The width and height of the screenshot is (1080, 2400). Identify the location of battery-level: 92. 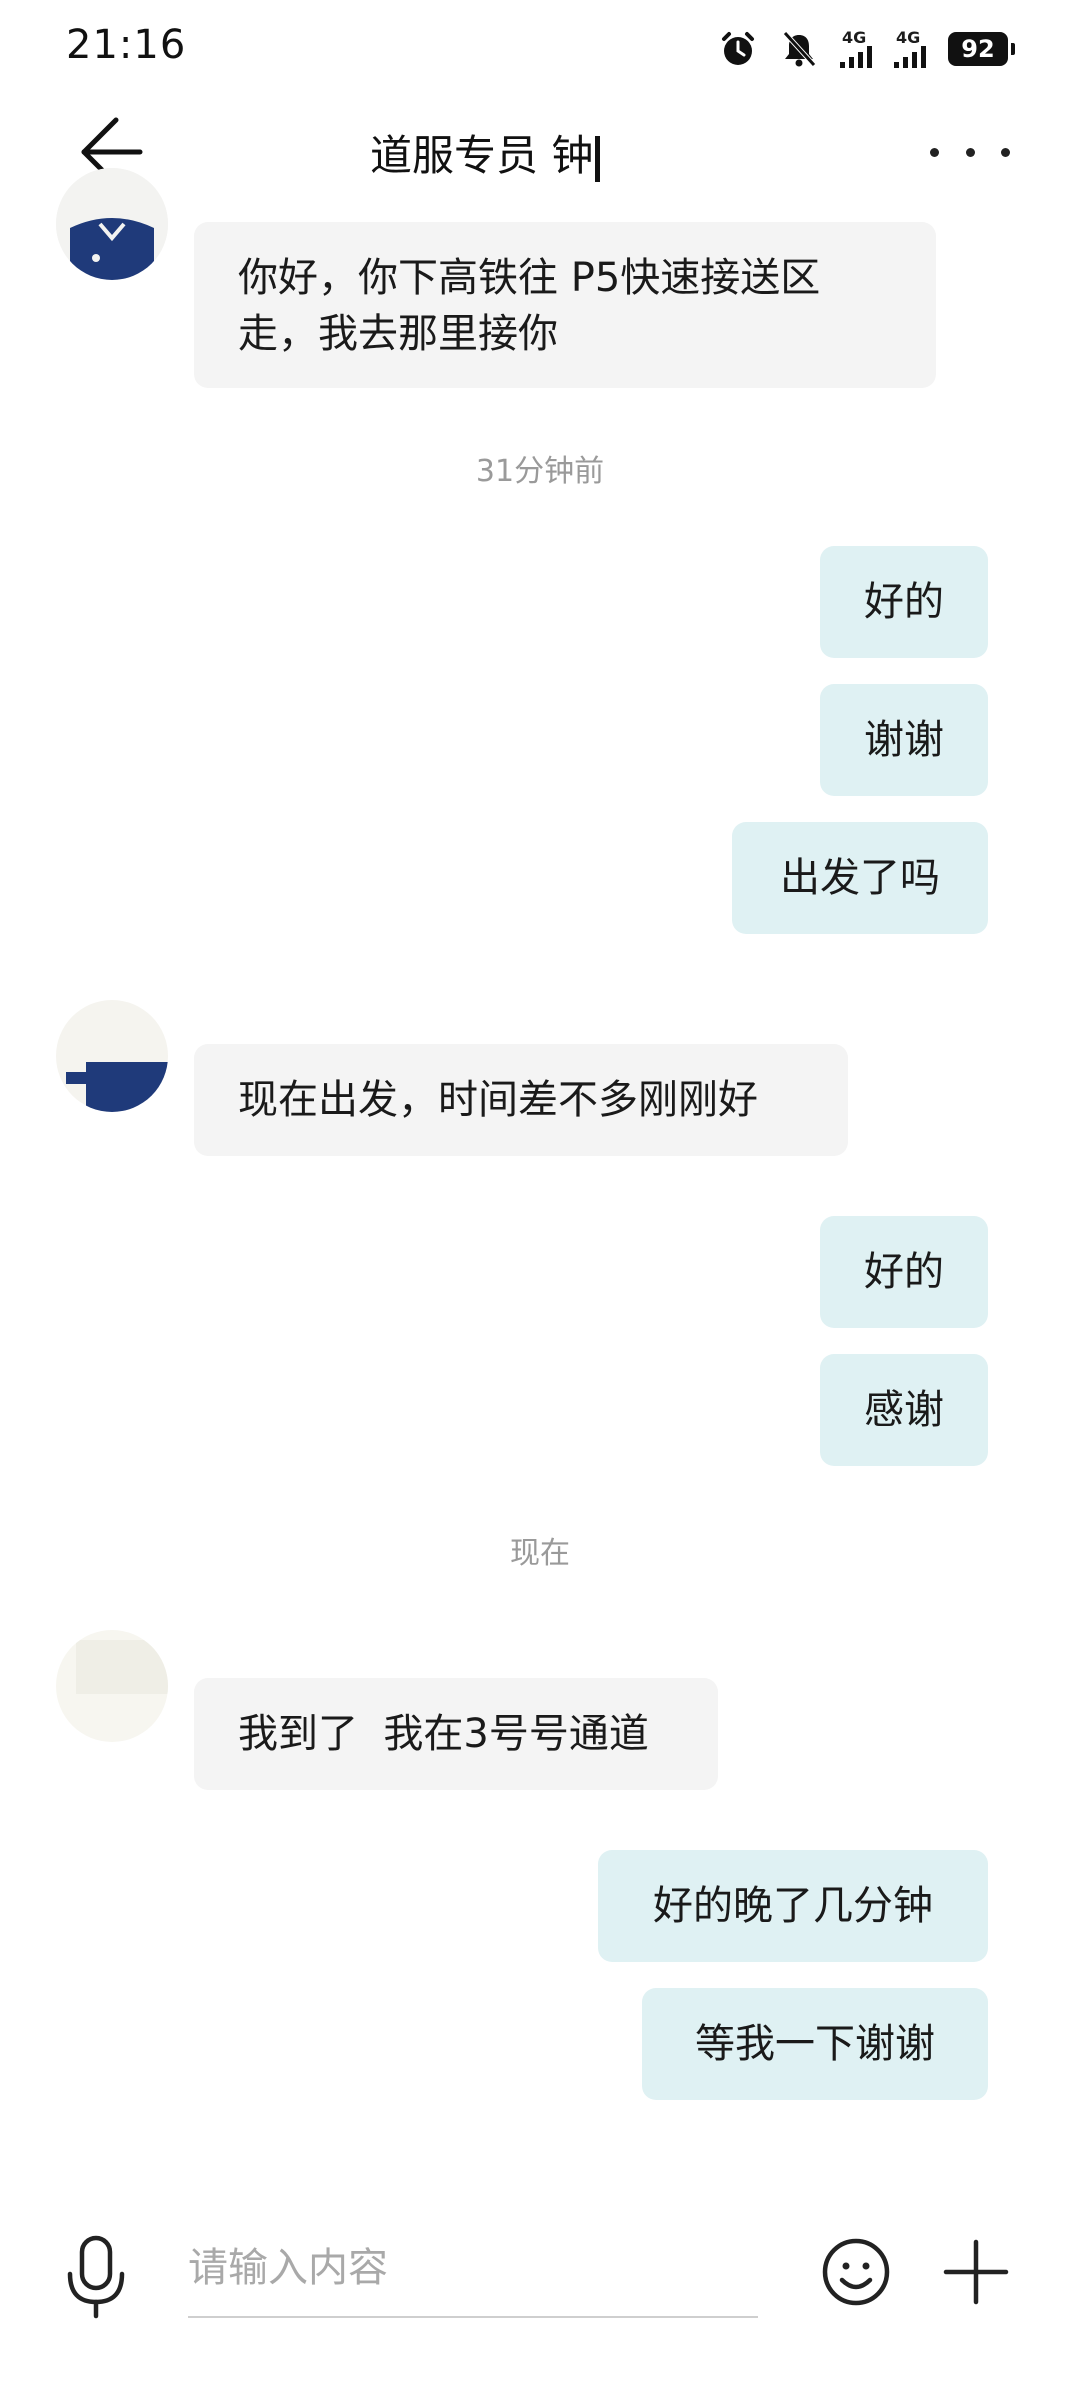
(978, 49).